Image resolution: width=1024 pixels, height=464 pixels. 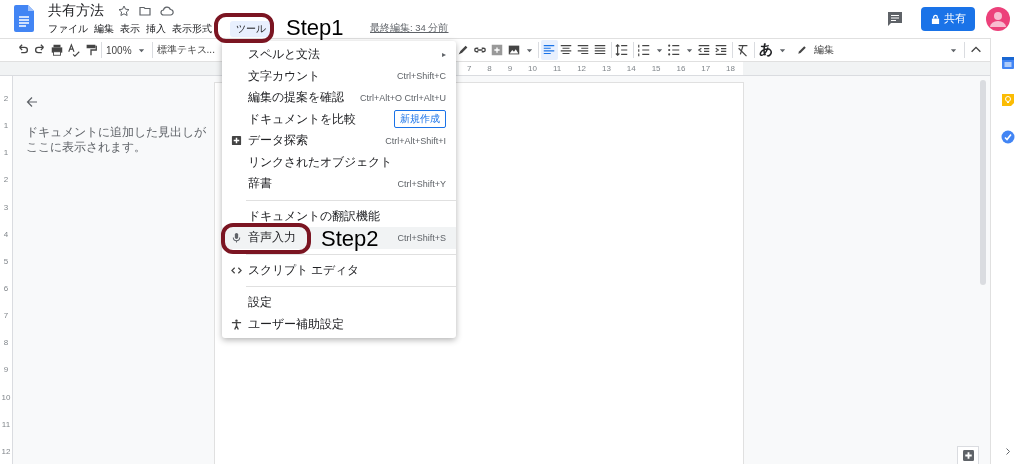 I want to click on star-icon, so click(x=124, y=10).